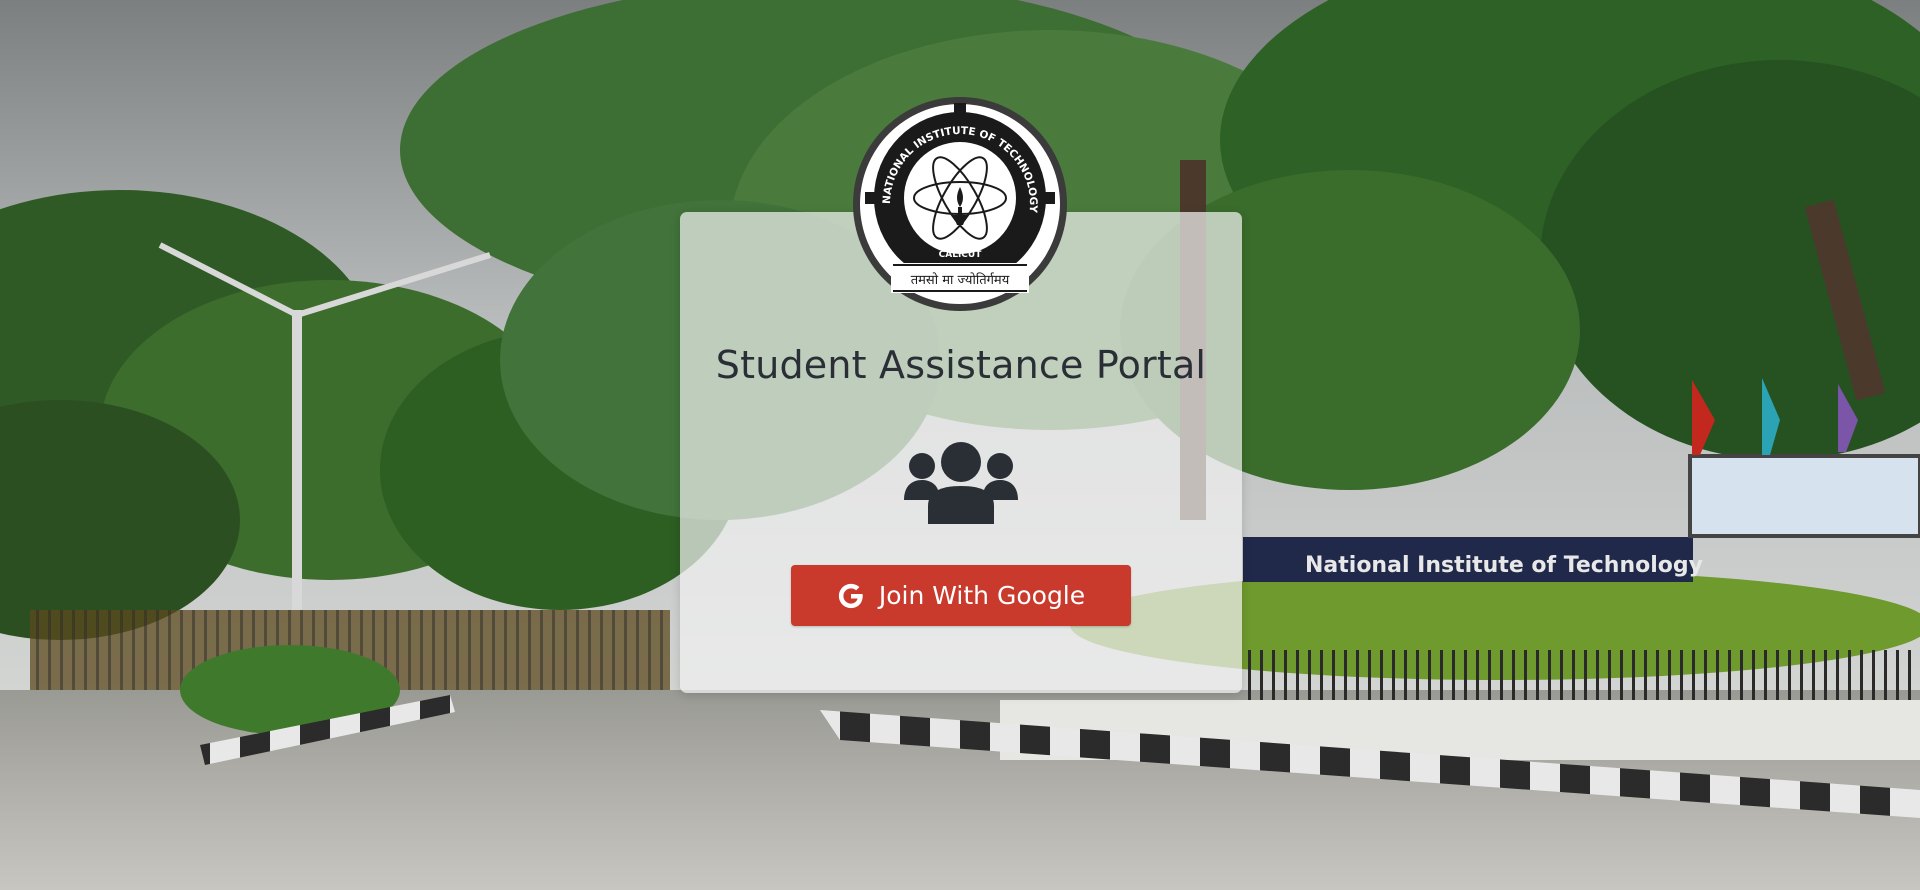  I want to click on join-with-google-button: Join With Google, so click(961, 595).